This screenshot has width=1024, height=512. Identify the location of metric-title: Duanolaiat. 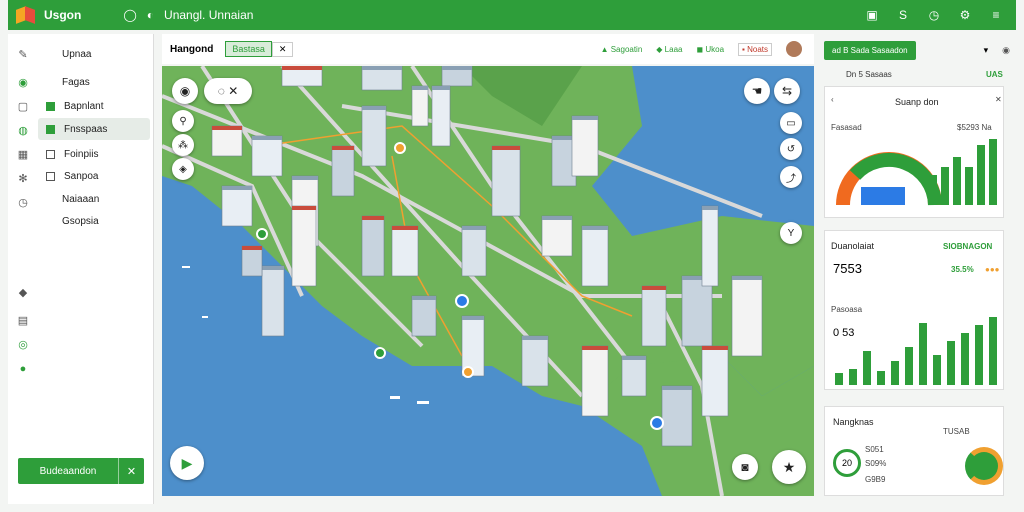
(853, 246).